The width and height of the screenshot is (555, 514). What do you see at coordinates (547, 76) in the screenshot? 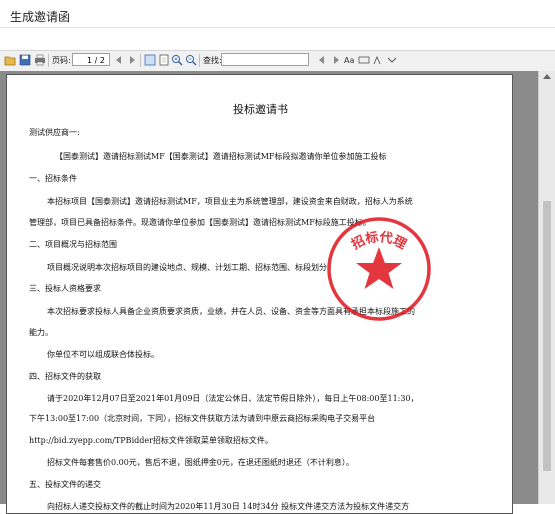
I see `scroll-up-icon` at bounding box center [547, 76].